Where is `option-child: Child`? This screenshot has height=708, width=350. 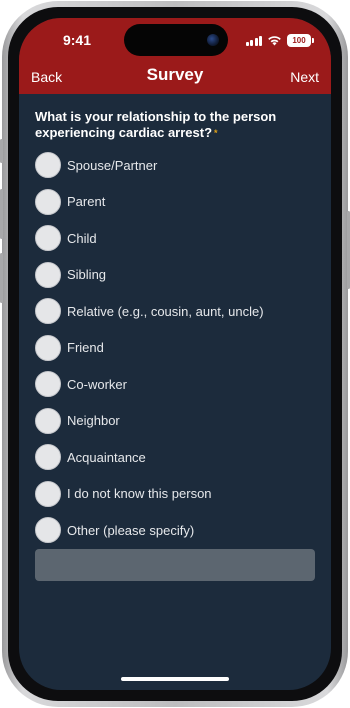 option-child: Child is located at coordinates (175, 238).